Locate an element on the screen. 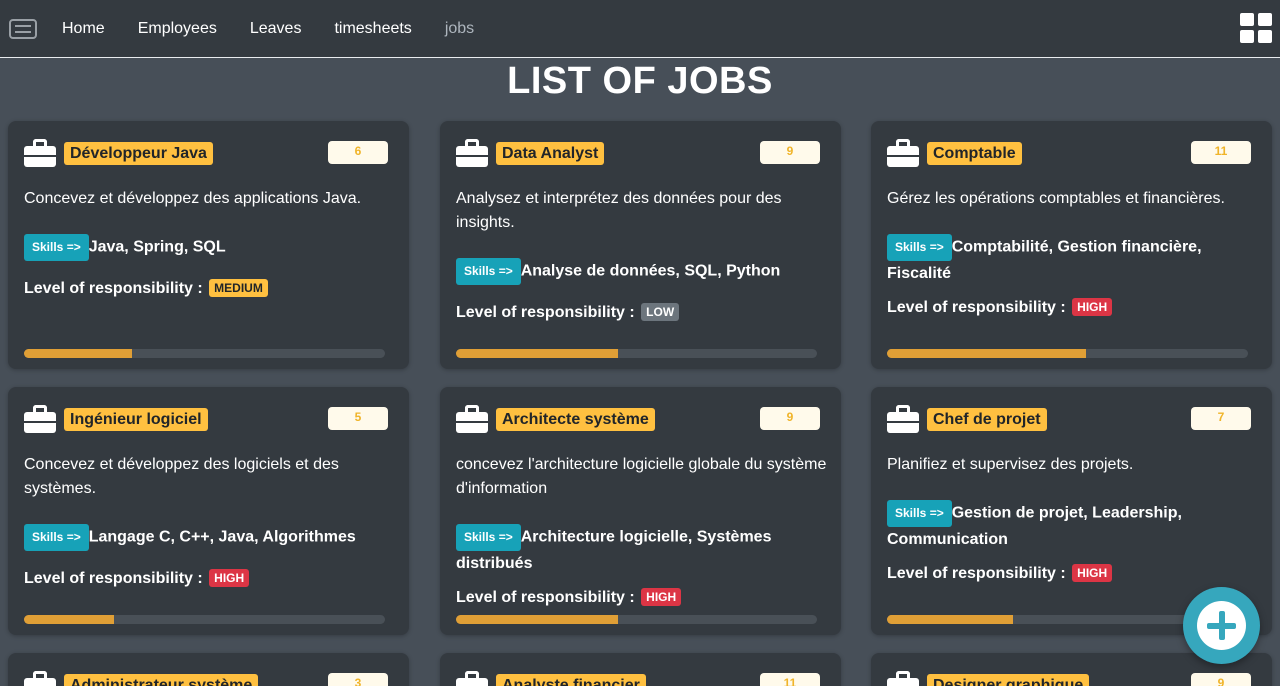  job-card-header: Ingénieur logiciel 5 is located at coordinates (206, 419).